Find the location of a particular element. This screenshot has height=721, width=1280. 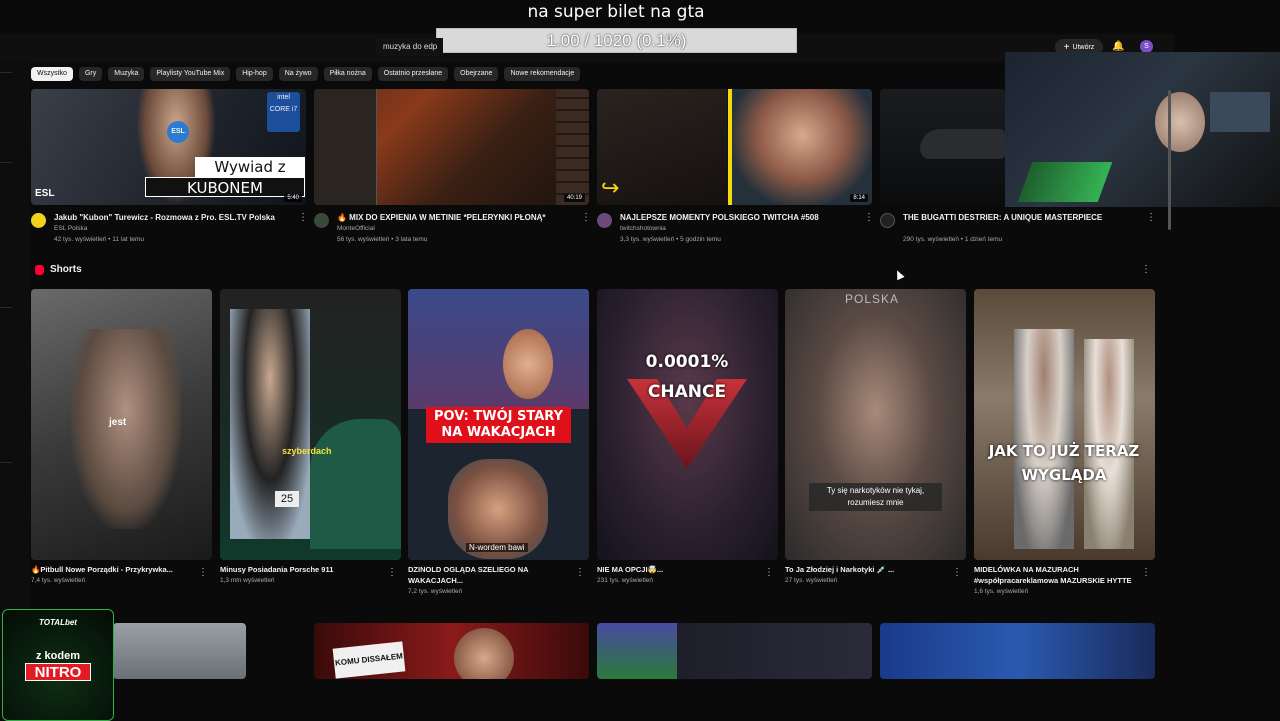

video-meta: 290 tys. wyświetleń • 1 dzień temu is located at coordinates (952, 239).